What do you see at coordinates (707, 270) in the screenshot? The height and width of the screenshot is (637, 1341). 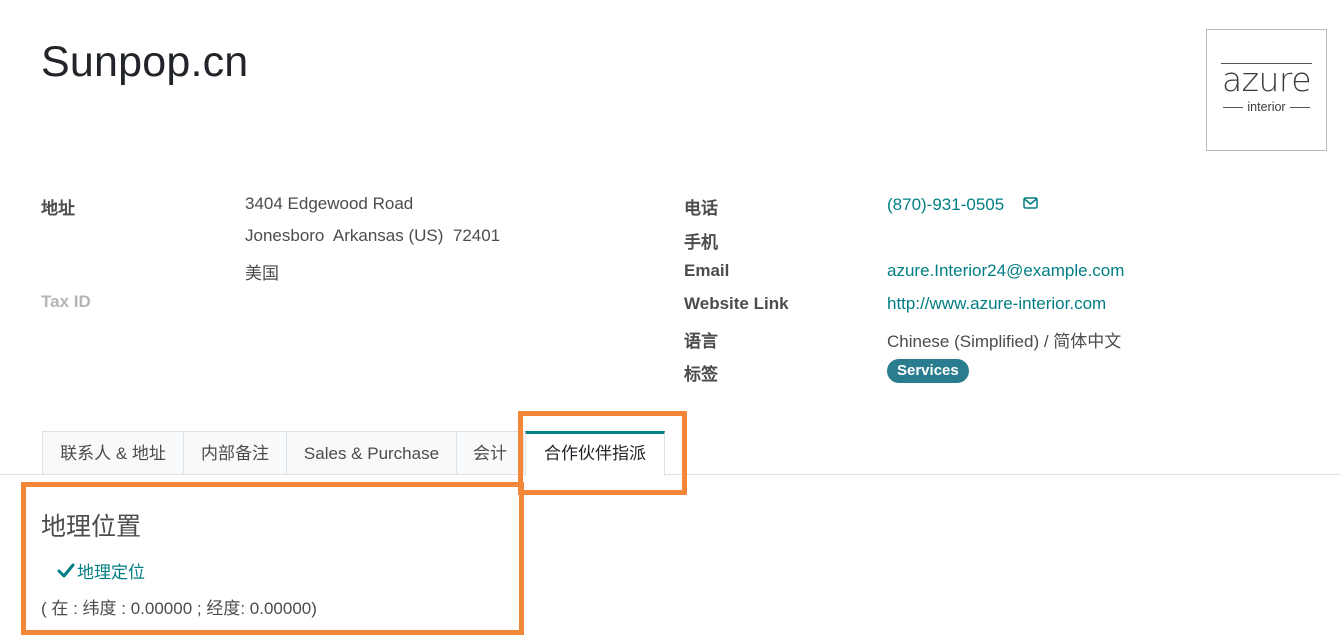 I see `email-label: Email` at bounding box center [707, 270].